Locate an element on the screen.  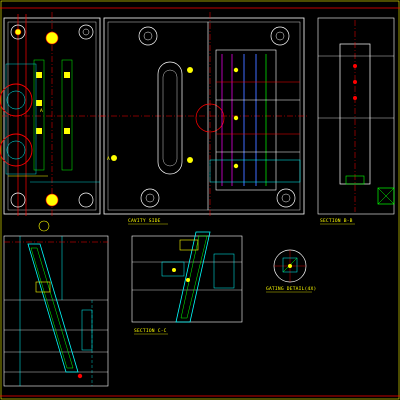
view-section-bb: SECTION B-B is located at coordinates (356, 121).